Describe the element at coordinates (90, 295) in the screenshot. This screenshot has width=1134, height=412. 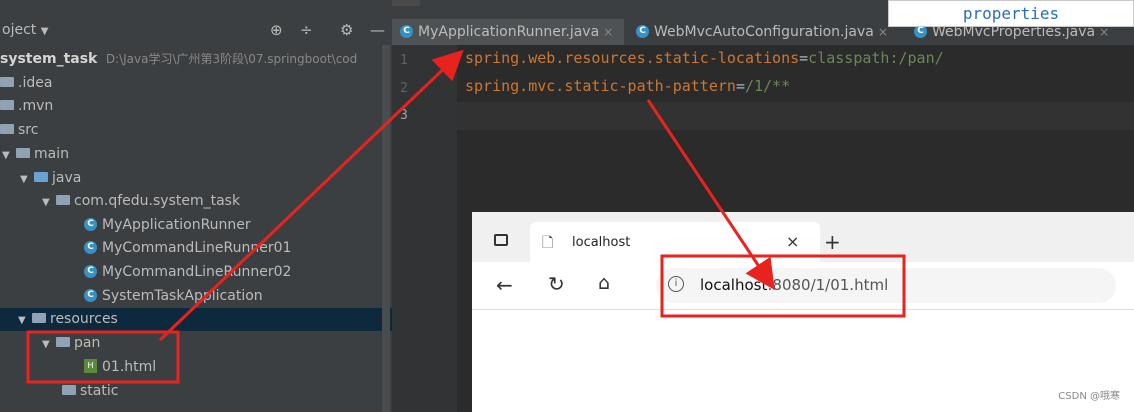
I see `spring-class-icon: C` at that location.